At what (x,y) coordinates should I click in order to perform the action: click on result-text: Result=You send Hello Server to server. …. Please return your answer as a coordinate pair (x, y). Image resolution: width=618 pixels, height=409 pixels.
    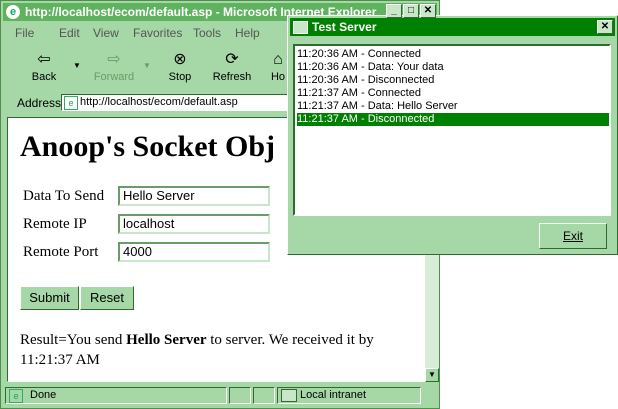
    Looking at the image, I should click on (220, 350).